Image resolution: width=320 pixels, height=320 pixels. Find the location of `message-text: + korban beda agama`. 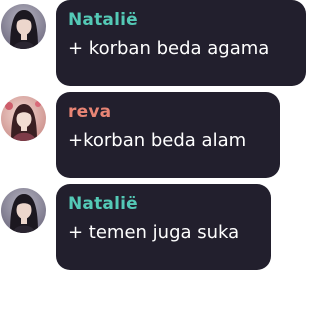

message-text: + korban beda agama is located at coordinates (169, 48).